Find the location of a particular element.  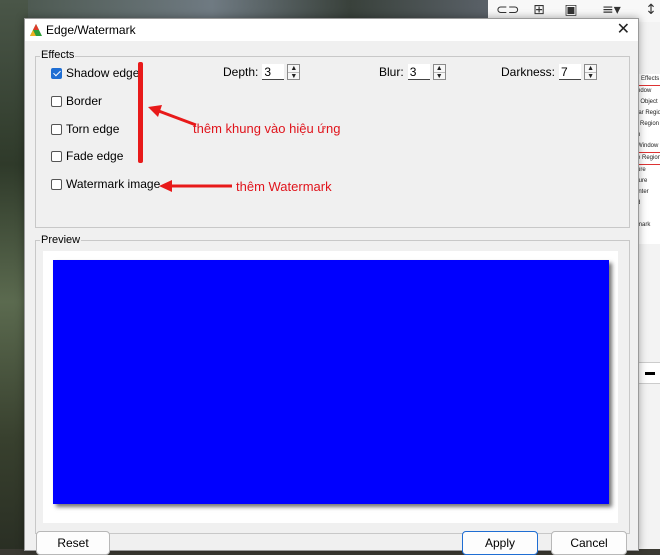

annotation-arrow-effects is located at coordinates (176, 117).